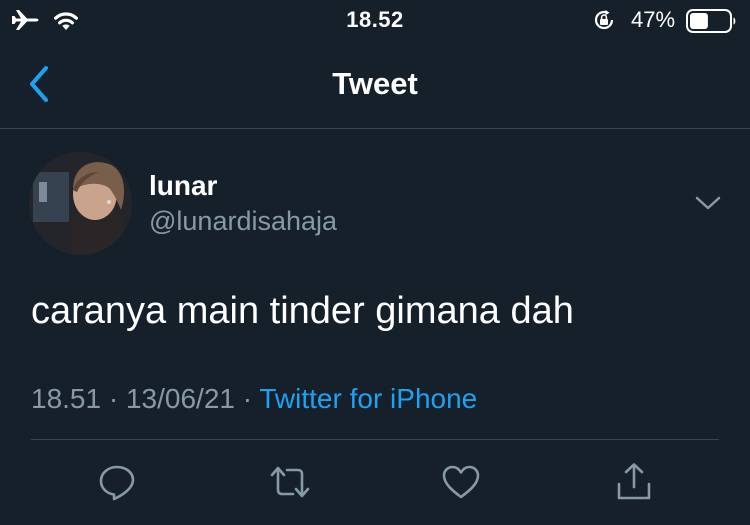 This screenshot has height=525, width=750. I want to click on tweet-meta: 18.51 · 13/06/21 · Twitter for iPhone, so click(254, 399).